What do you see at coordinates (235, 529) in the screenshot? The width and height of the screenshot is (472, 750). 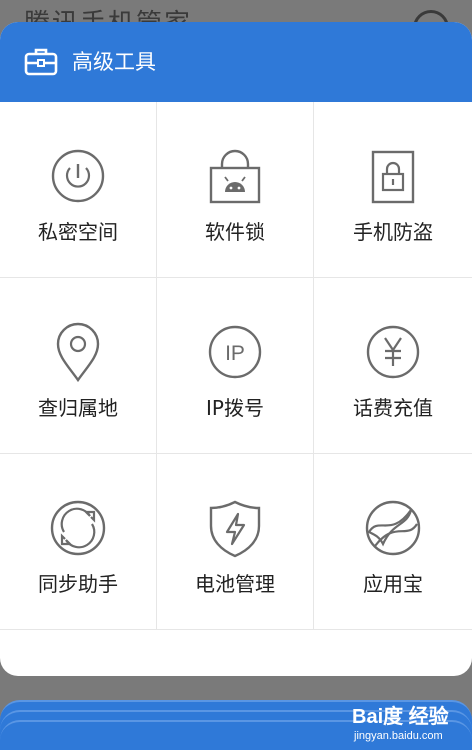 I see `battery-shield-icon` at bounding box center [235, 529].